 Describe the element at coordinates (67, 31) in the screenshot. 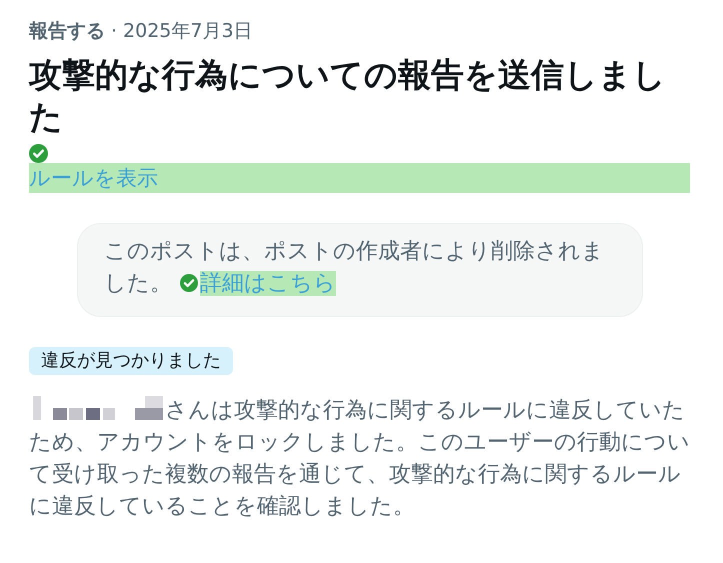

I see `report-label: 報告する` at that location.